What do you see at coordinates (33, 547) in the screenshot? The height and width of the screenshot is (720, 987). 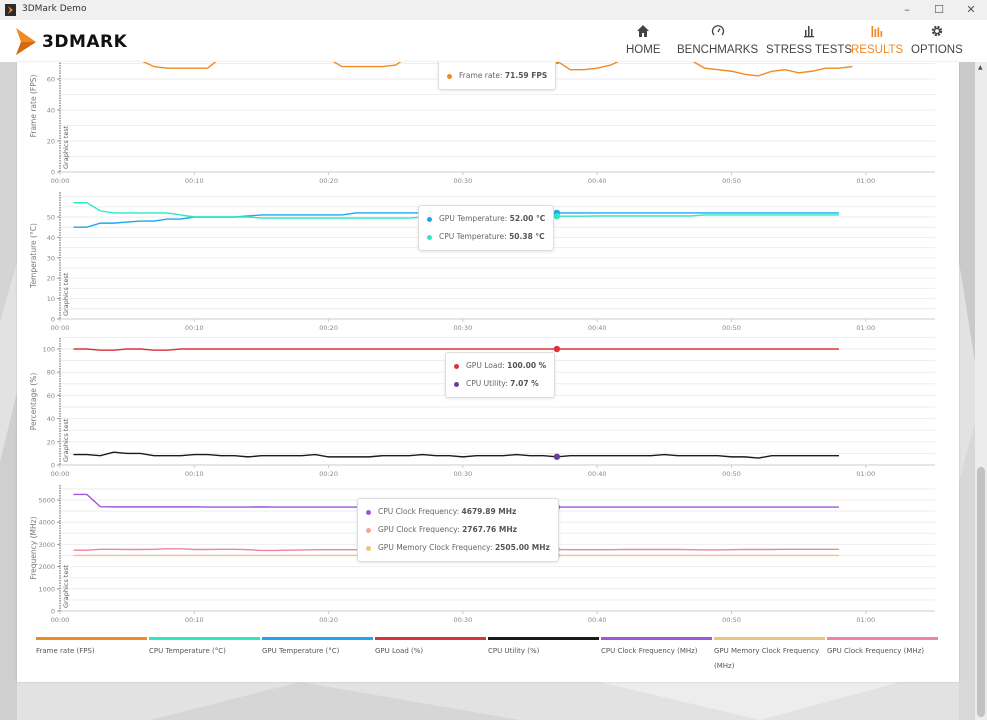 I see `y-axis-label: Frequency (MHz)` at bounding box center [33, 547].